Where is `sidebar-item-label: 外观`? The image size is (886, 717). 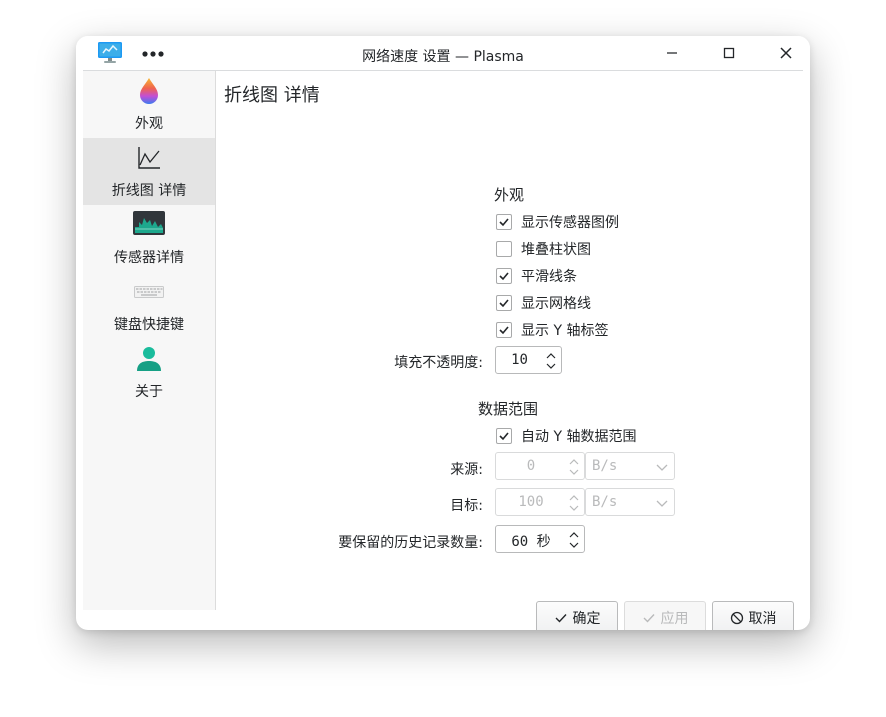
sidebar-item-label: 外观 is located at coordinates (149, 124).